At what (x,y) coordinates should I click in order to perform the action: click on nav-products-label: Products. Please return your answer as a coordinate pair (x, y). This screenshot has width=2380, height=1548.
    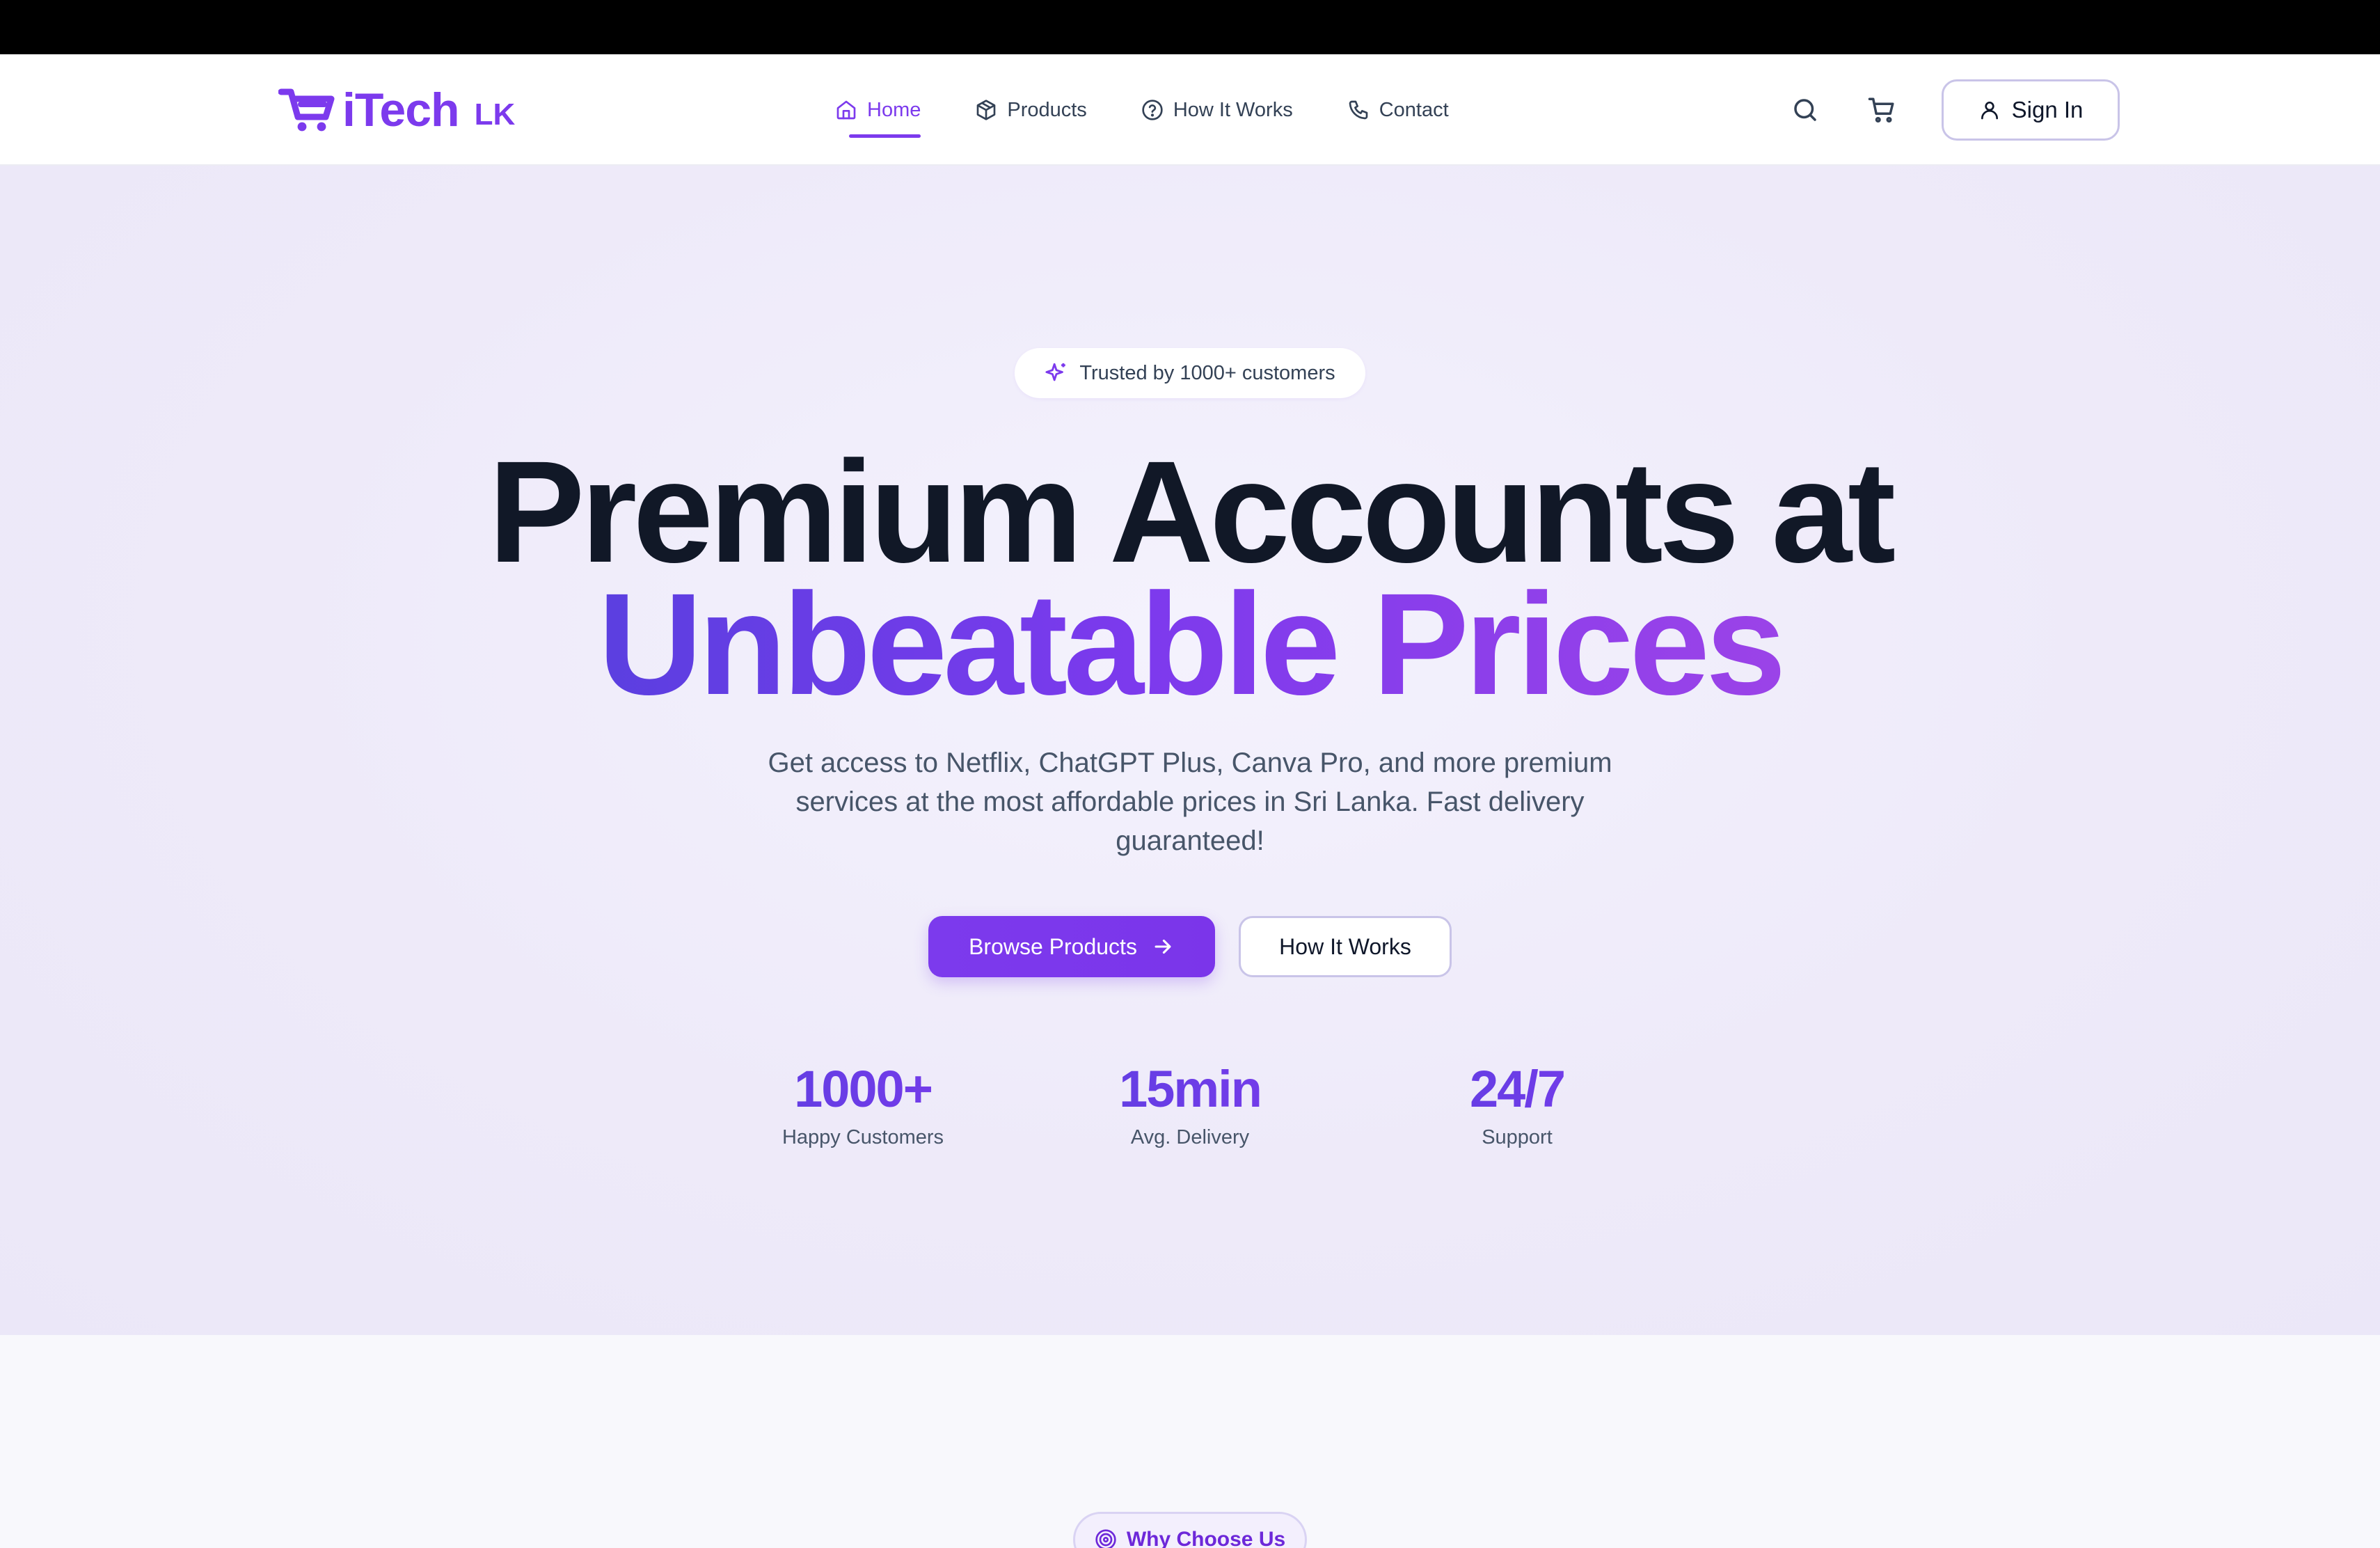
    Looking at the image, I should click on (1047, 109).